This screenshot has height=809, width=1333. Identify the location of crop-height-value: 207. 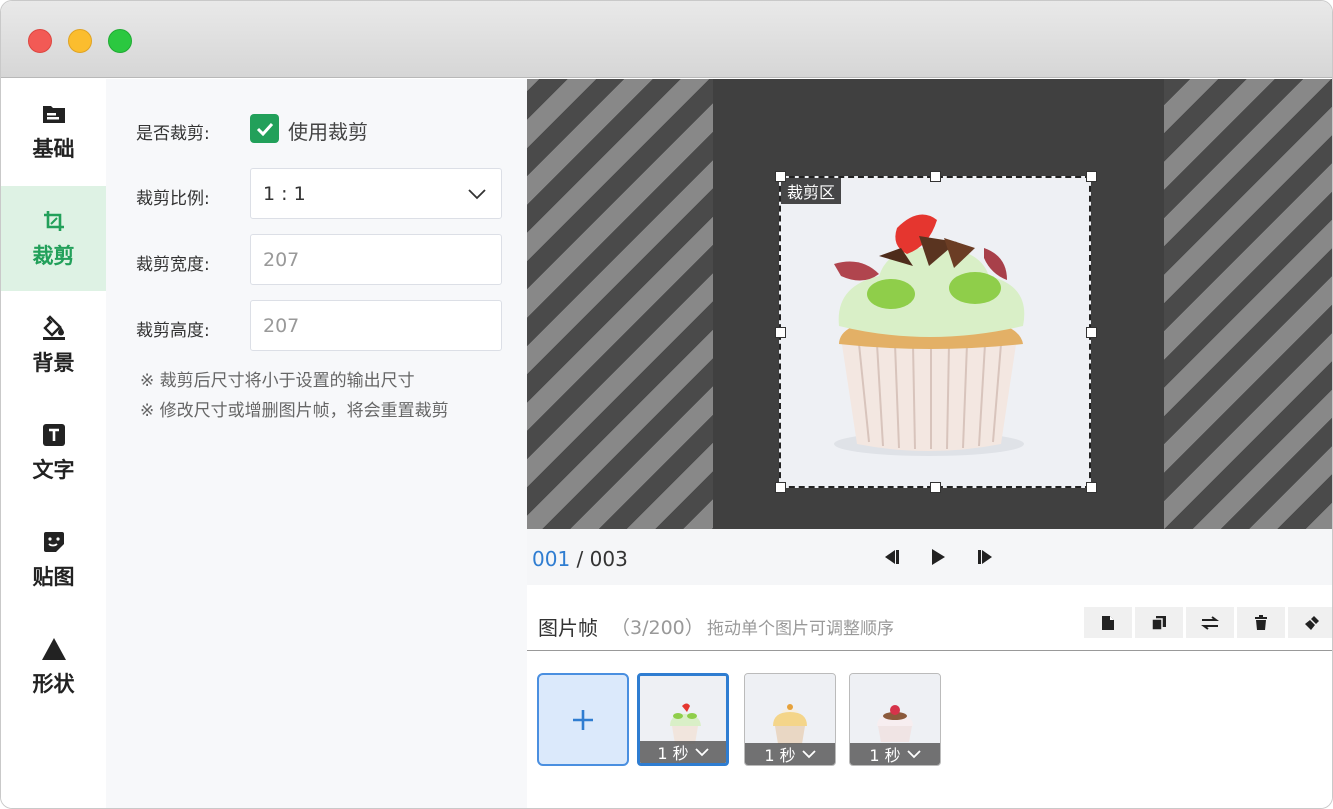
(281, 325).